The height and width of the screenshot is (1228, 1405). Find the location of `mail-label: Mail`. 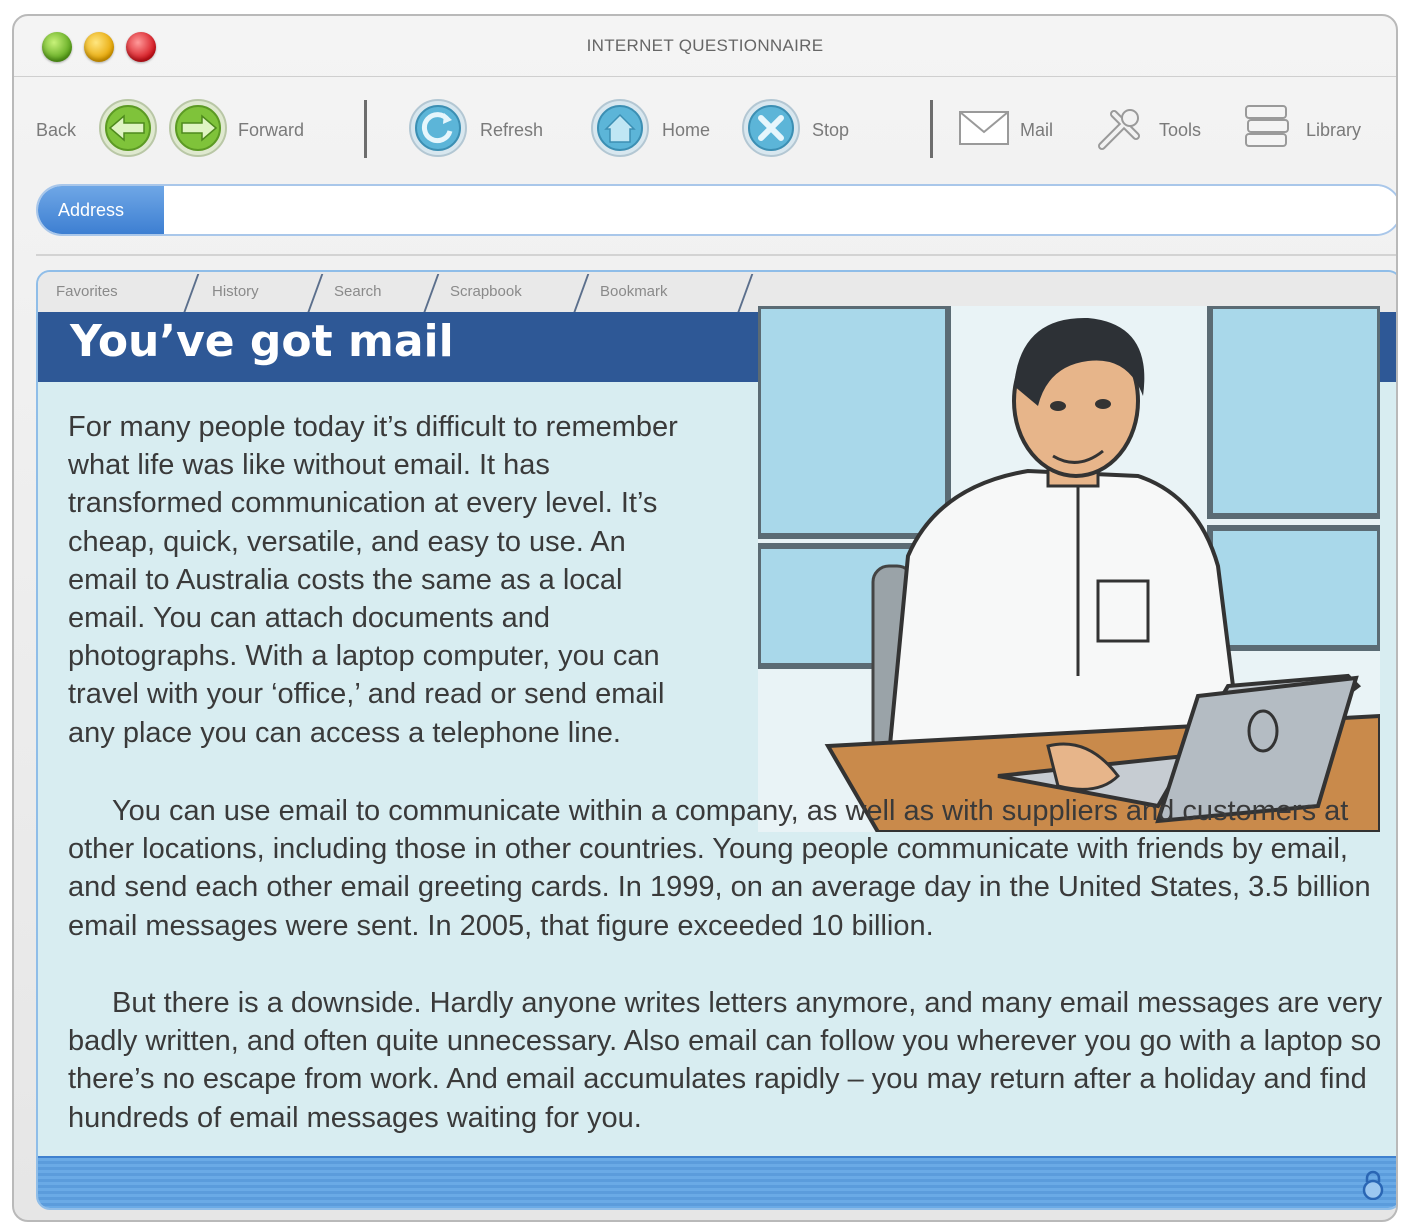

mail-label: Mail is located at coordinates (1036, 130).